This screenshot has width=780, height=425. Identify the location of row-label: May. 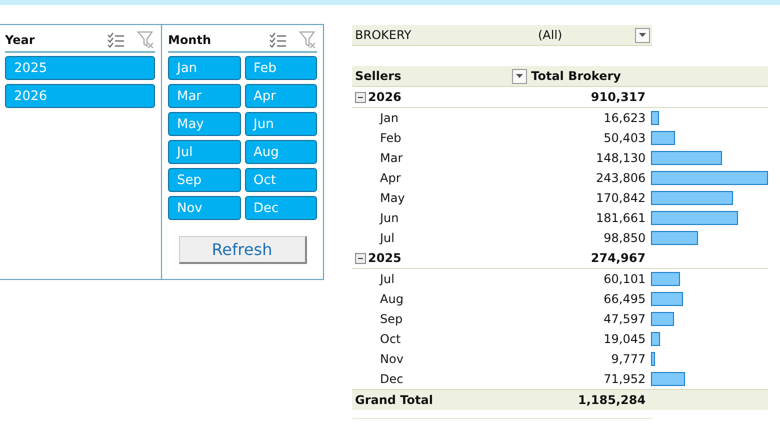
(392, 198).